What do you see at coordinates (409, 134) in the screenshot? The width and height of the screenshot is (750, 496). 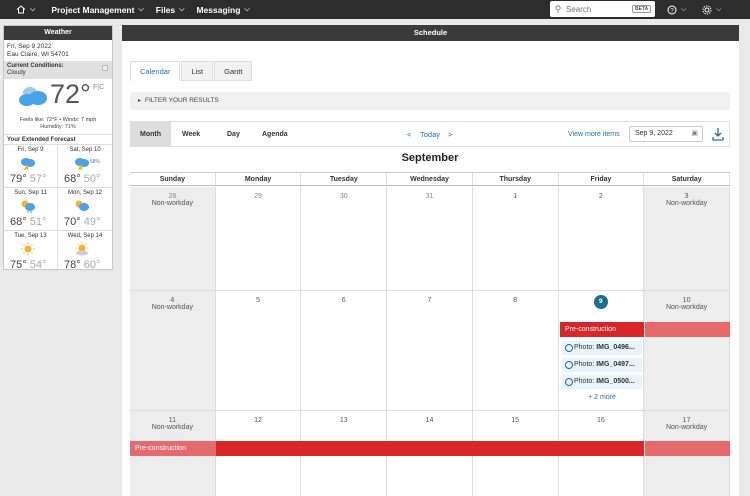 I see `previous-icon: <` at bounding box center [409, 134].